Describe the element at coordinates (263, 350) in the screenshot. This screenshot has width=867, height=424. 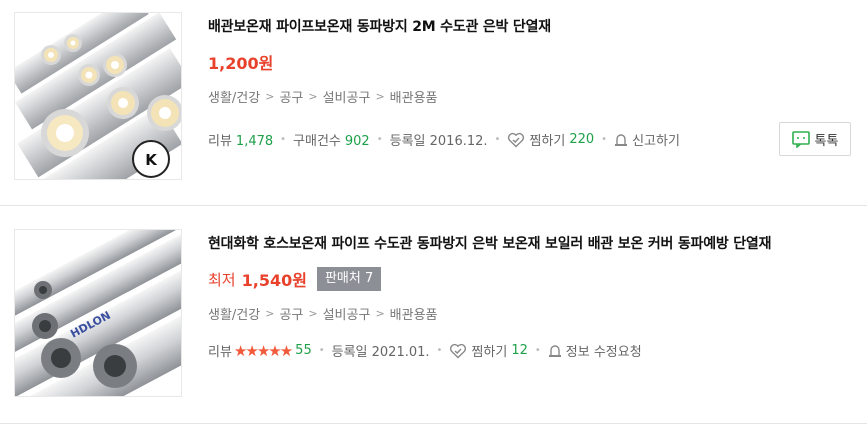
I see `rating-stars: ★★★★★` at that location.